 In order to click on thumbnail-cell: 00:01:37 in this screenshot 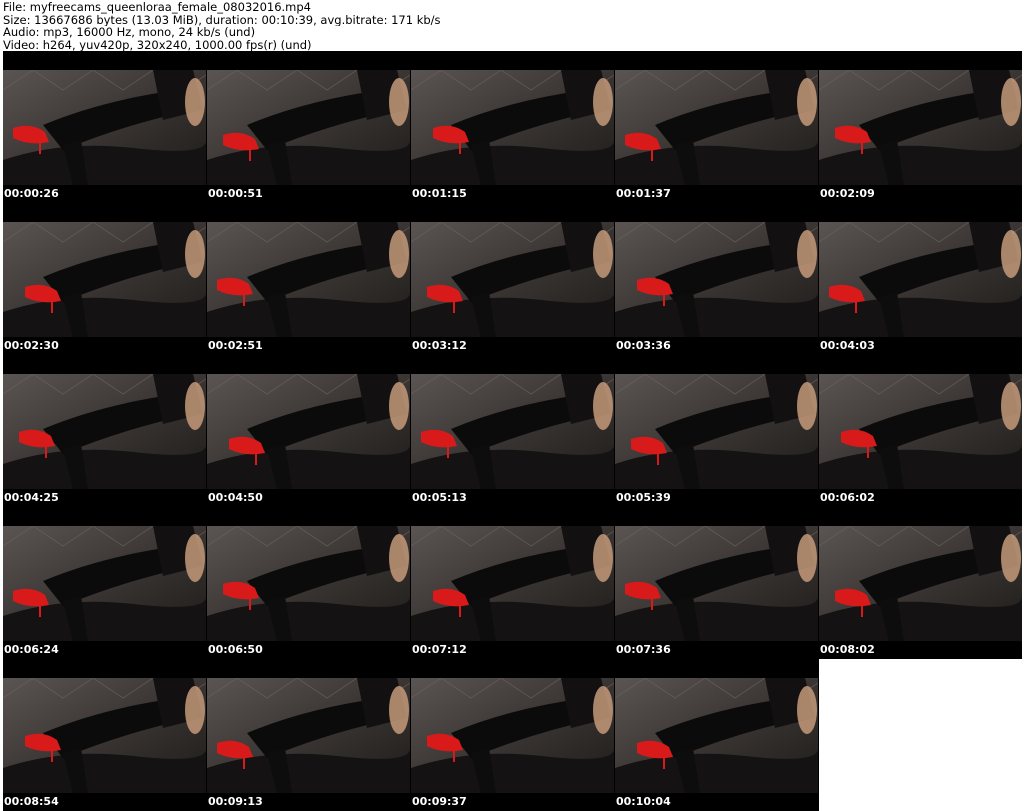, I will do `click(716, 127)`.